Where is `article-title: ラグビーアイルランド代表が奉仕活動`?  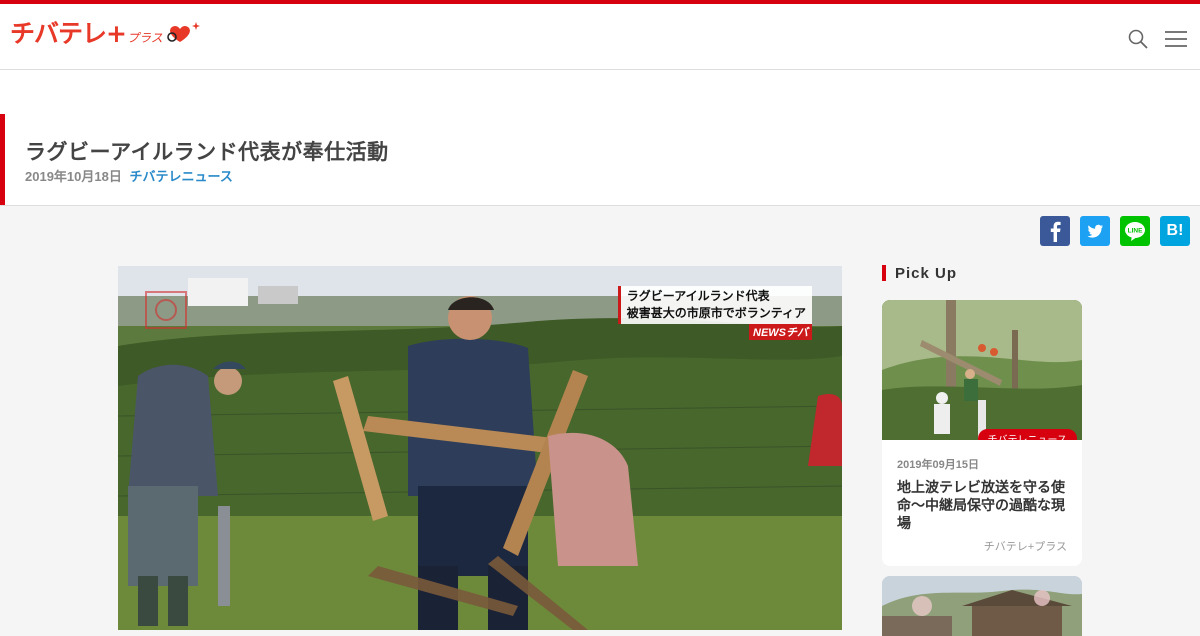
article-title: ラグビーアイルランド代表が奉仕活動 is located at coordinates (207, 152).